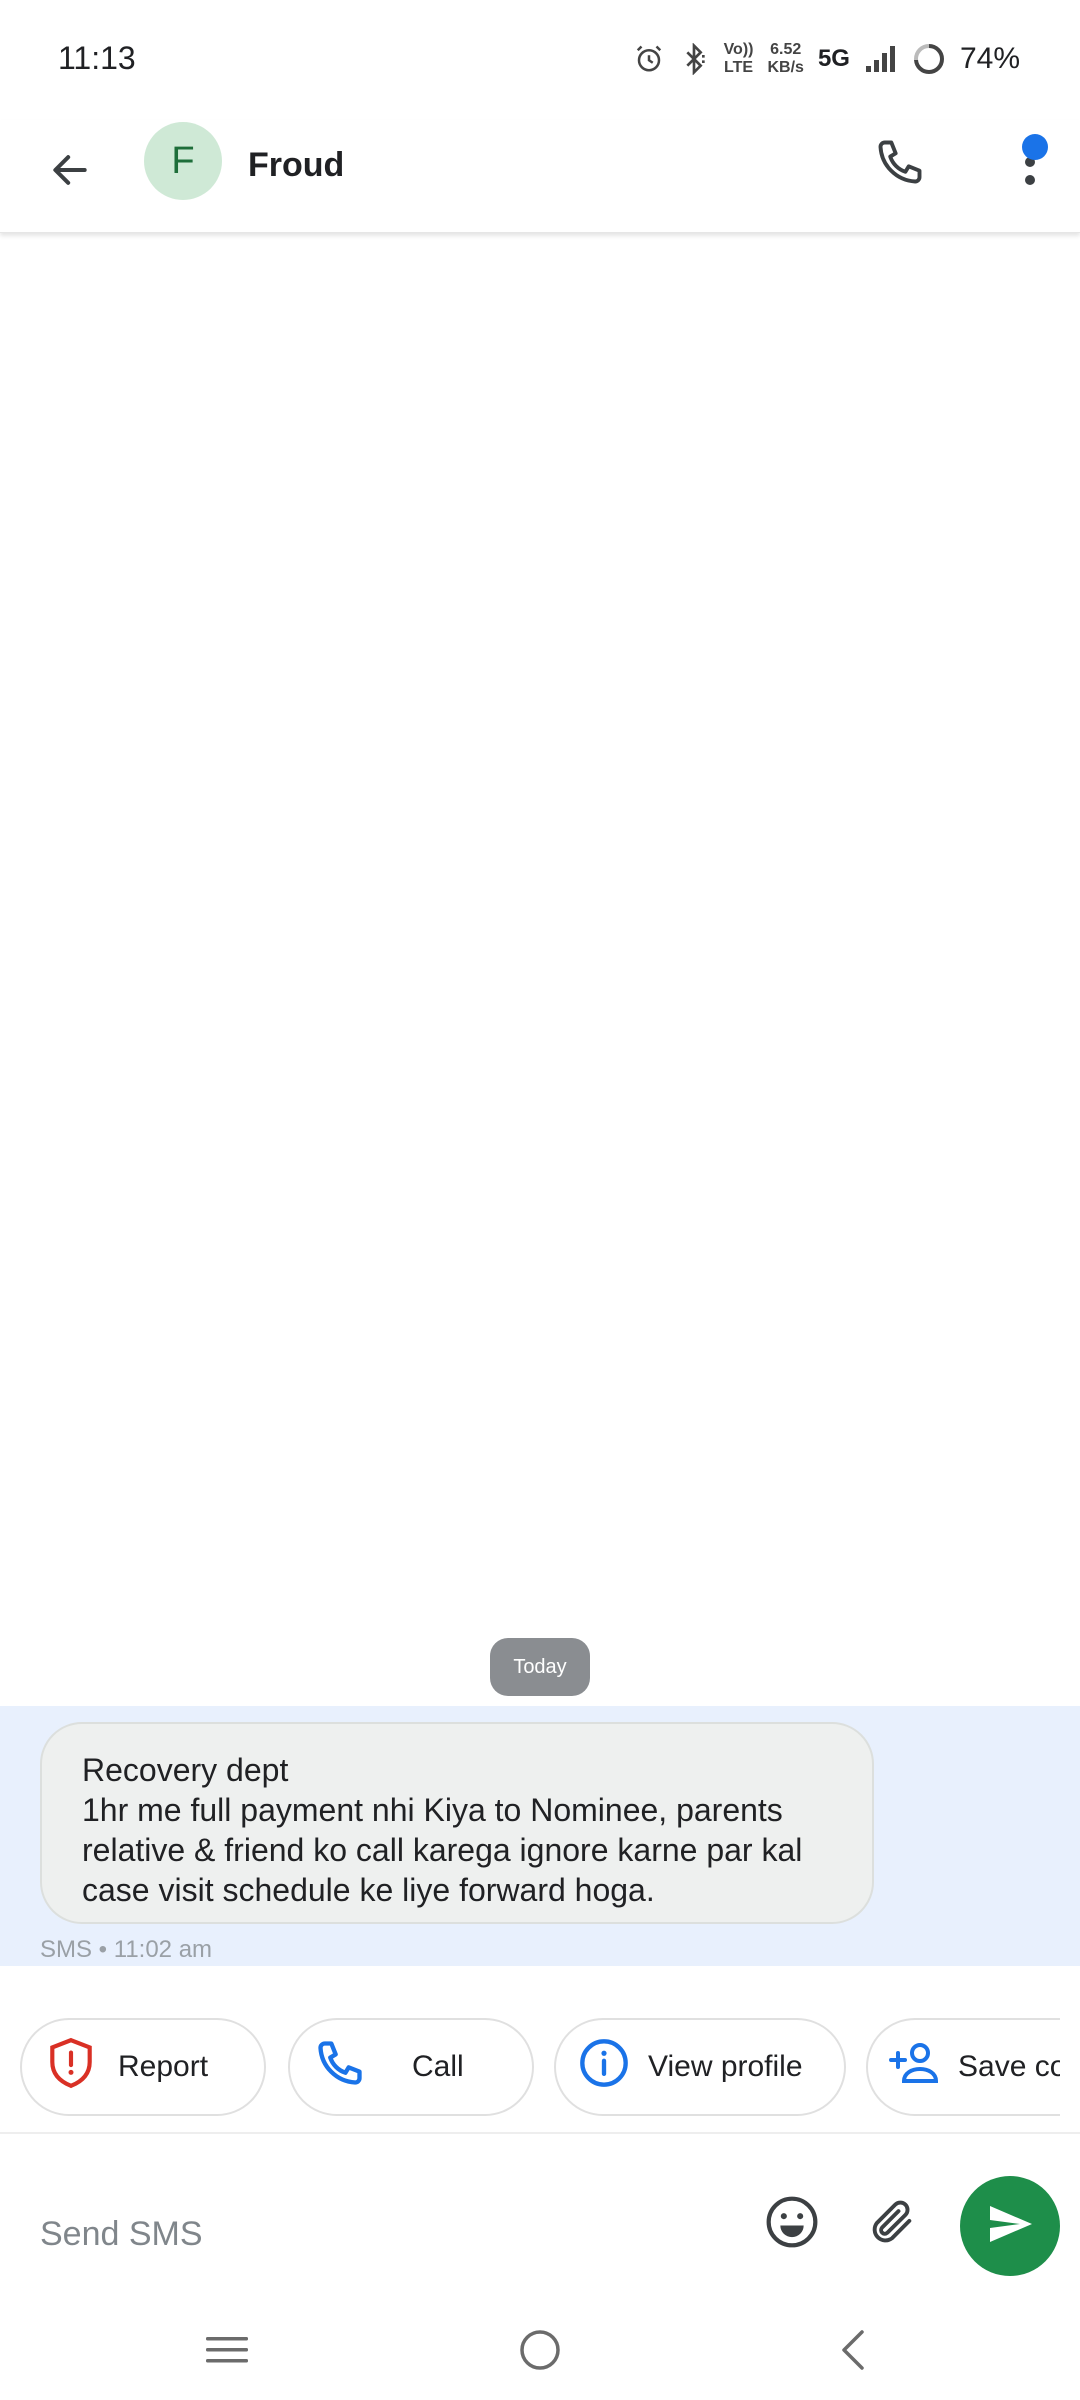 The width and height of the screenshot is (1080, 2400). Describe the element at coordinates (786, 49) in the screenshot. I see `network-rate-value: 6.52` at that location.